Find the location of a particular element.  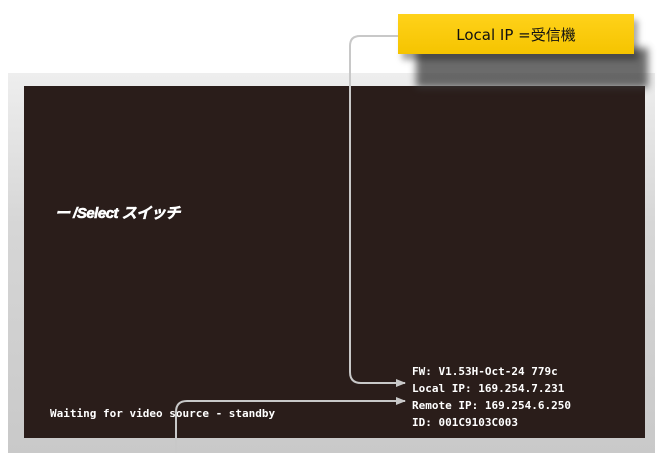

remote-ip: Remote IP: 169.254.6.250 is located at coordinates (491, 405).